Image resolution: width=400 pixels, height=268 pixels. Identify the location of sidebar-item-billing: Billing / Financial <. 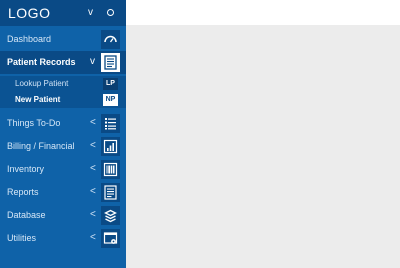
(63, 146).